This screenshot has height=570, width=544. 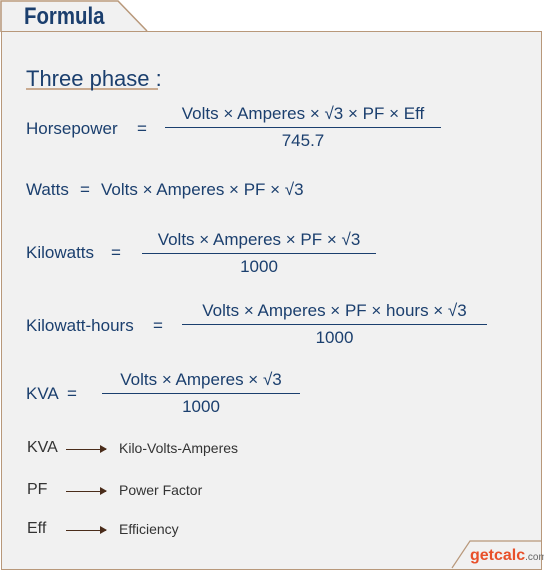 What do you see at coordinates (259, 242) in the screenshot?
I see `numerator: Volts × Amperes × PF × √3` at bounding box center [259, 242].